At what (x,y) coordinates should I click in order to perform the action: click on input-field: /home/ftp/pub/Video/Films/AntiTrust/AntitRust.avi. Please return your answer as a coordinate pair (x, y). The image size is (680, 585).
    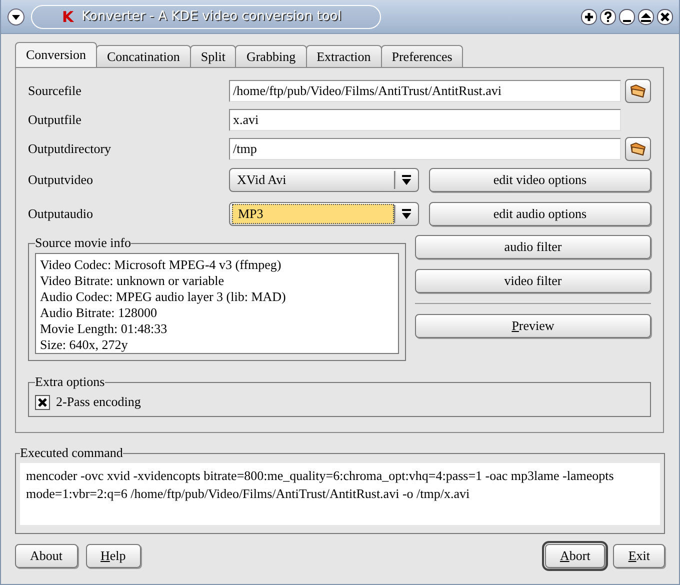
    Looking at the image, I should click on (425, 91).